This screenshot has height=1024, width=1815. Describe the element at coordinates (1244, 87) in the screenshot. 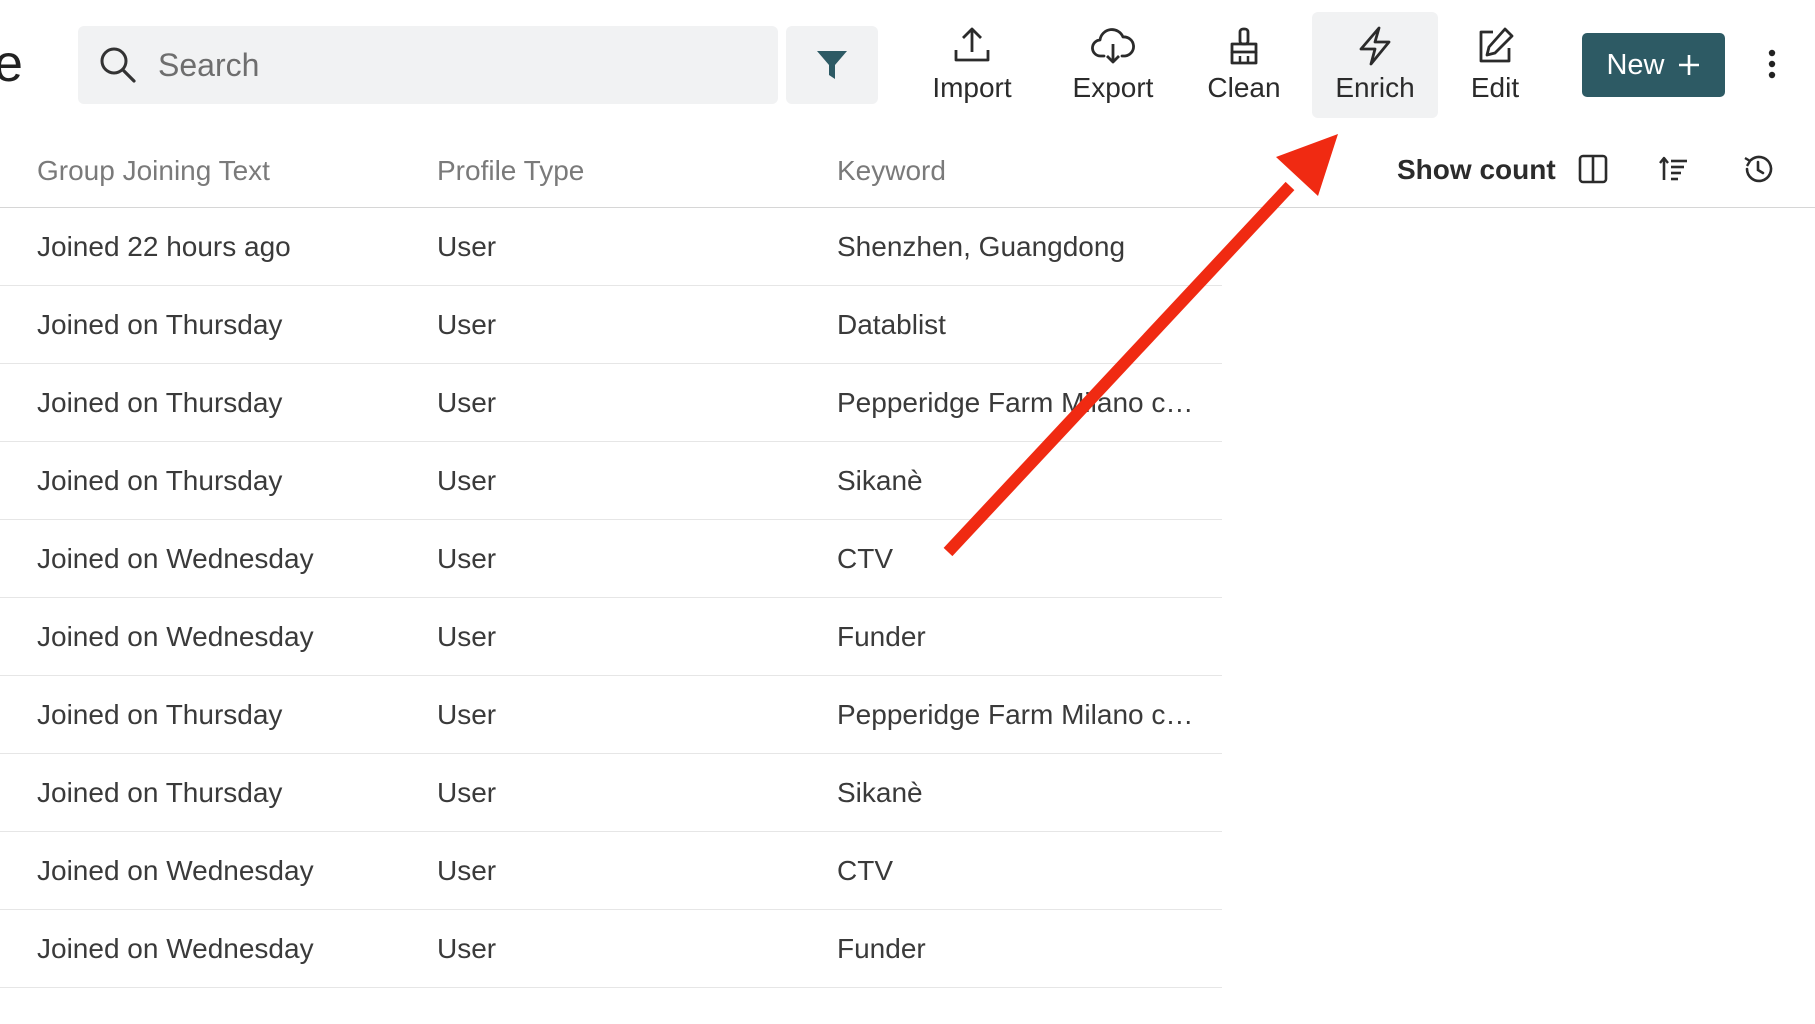

I see `clean-label: Clean` at that location.